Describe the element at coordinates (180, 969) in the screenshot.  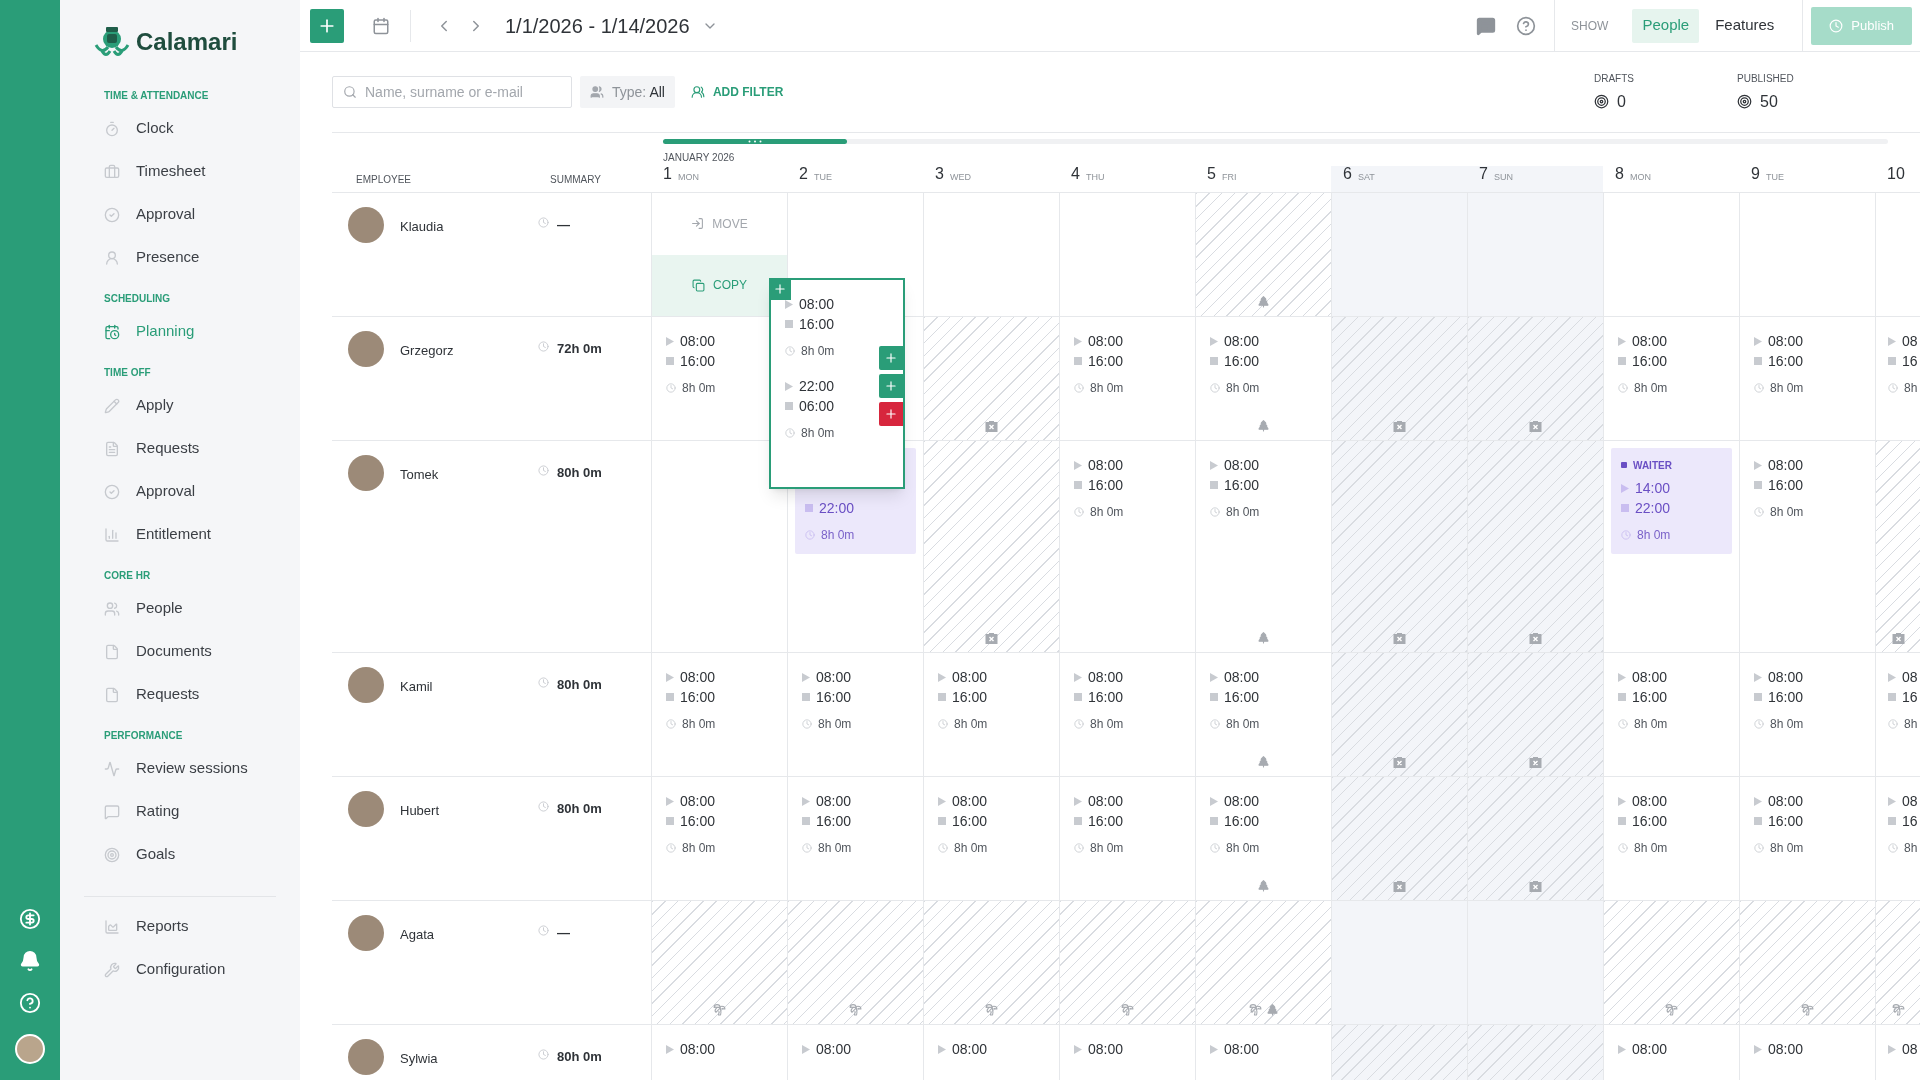
I see `nav-item: Configuration` at that location.